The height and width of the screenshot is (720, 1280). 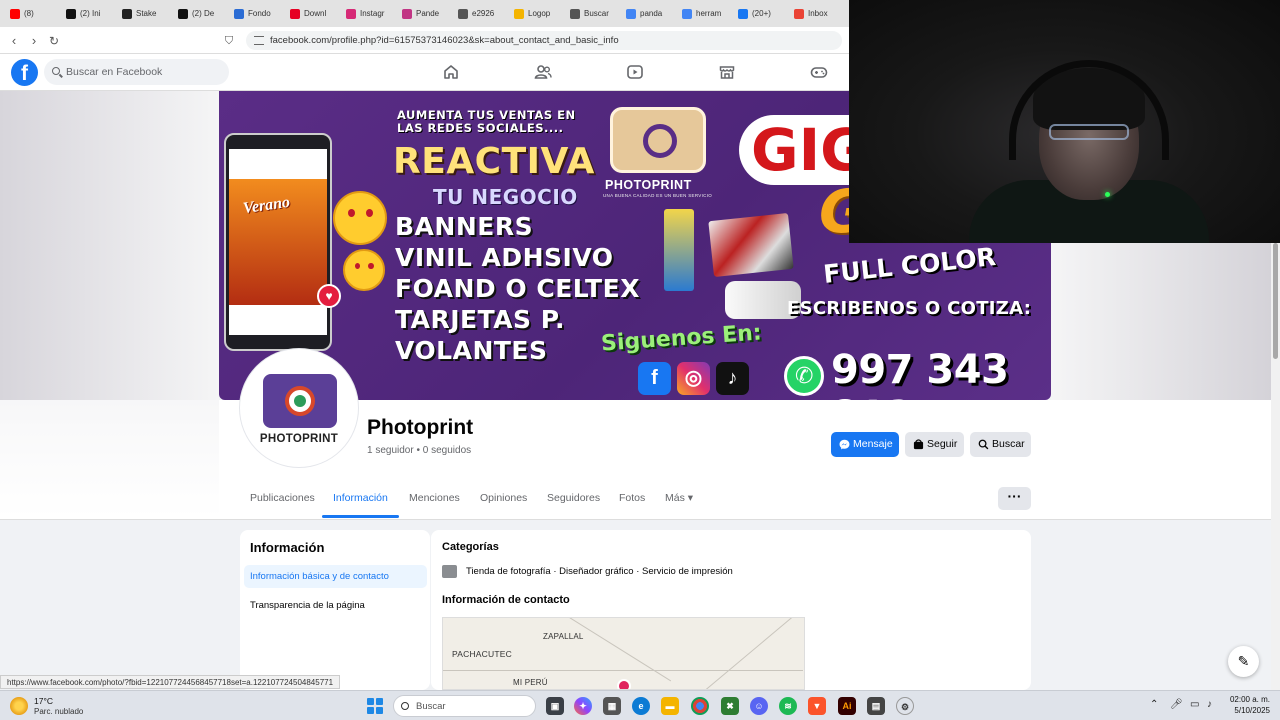 I want to click on browser-tab: Buscar, so click(x=594, y=13).